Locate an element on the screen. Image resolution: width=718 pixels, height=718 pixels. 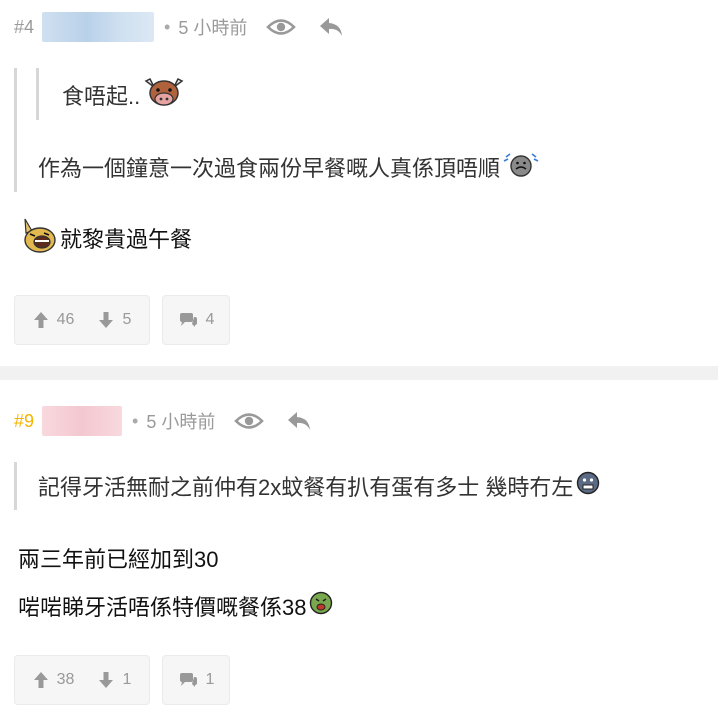
post-actions: 46 5 4 is located at coordinates (128, 320).